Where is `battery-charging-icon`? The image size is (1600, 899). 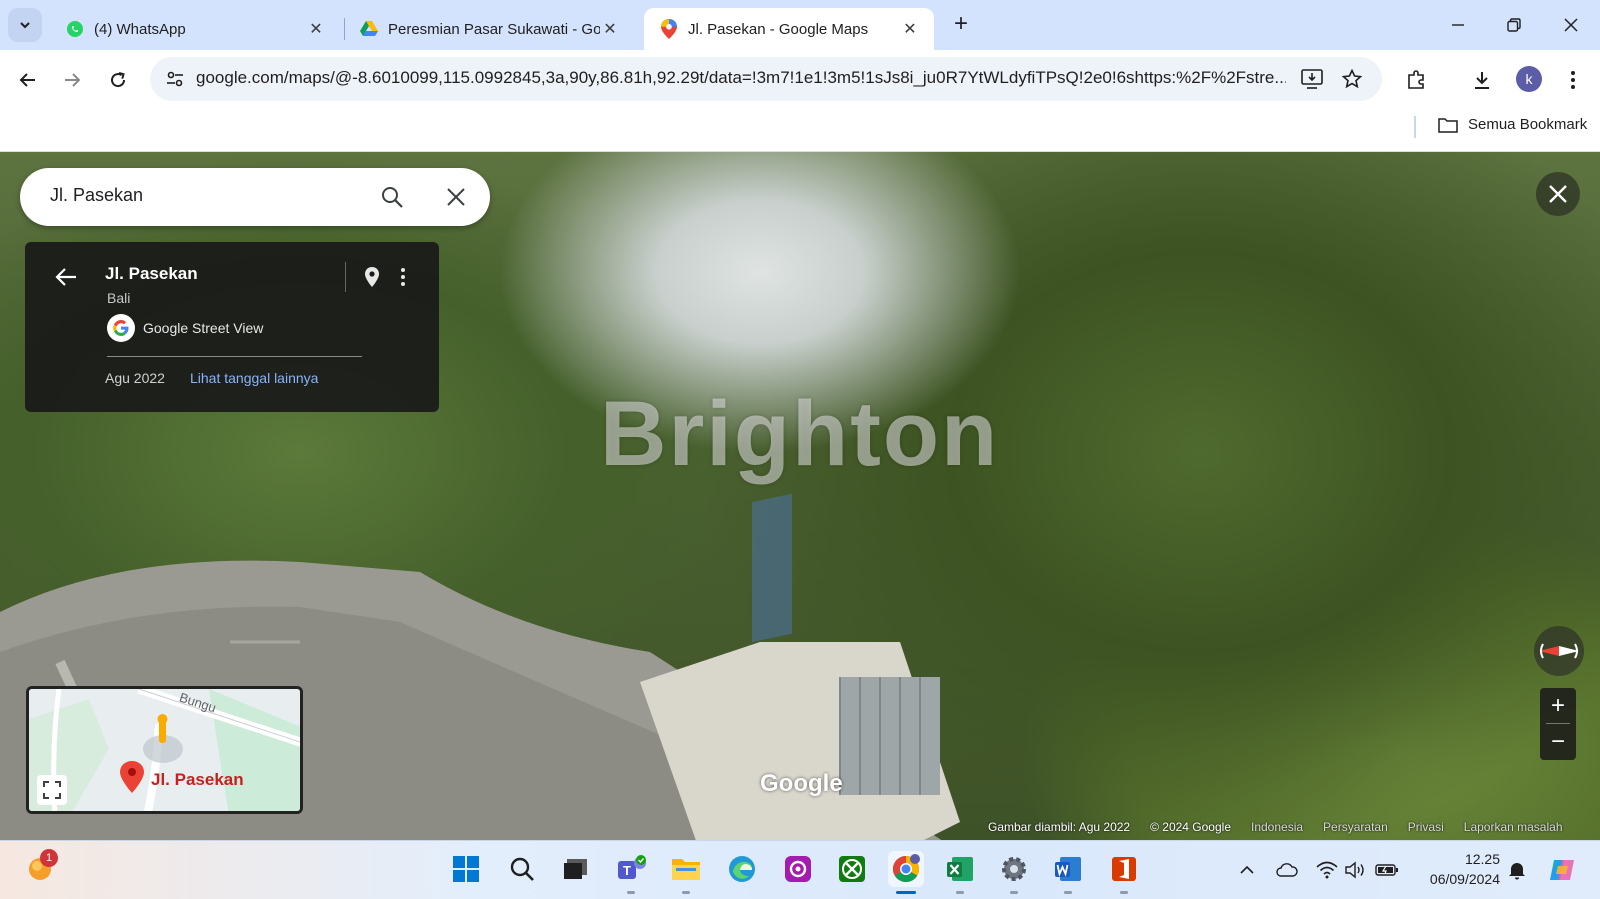 battery-charging-icon is located at coordinates (1386, 870).